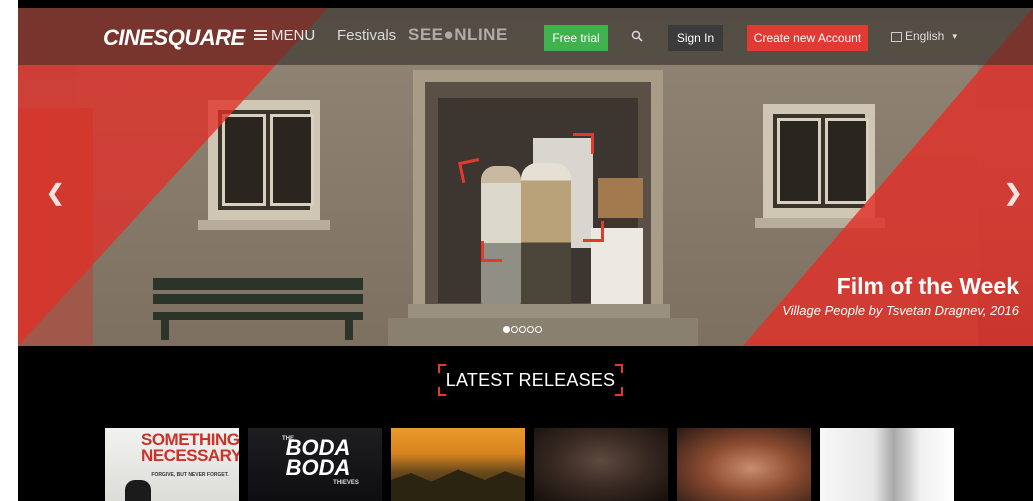 The height and width of the screenshot is (501, 1033). Describe the element at coordinates (258, 309) in the screenshot. I see `hero-image-bench` at that location.